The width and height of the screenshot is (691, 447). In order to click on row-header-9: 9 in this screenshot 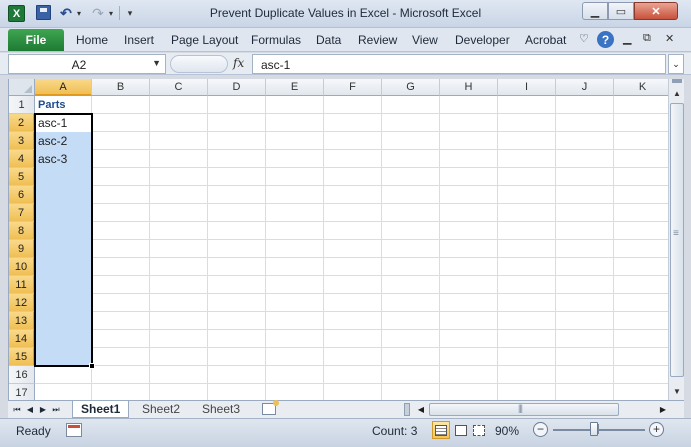, I will do `click(22, 249)`.